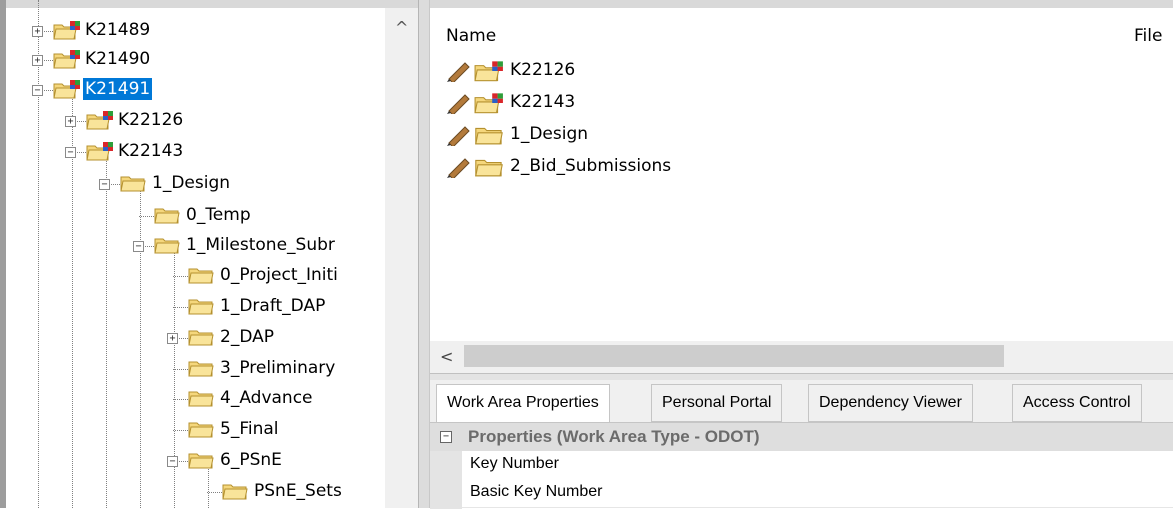 The height and width of the screenshot is (509, 1173). Describe the element at coordinates (192, 152) in the screenshot. I see `tree-node: − K22143` at that location.